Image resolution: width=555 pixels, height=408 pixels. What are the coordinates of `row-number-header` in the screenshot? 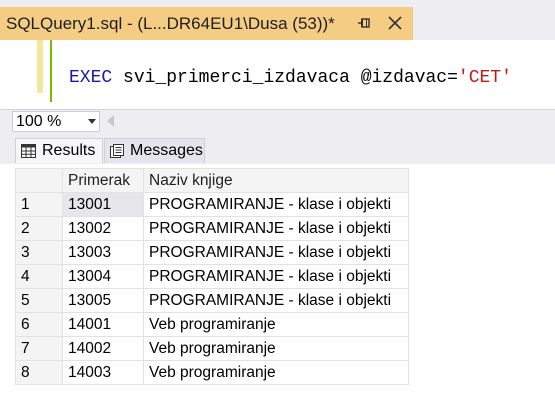 It's located at (39, 180).